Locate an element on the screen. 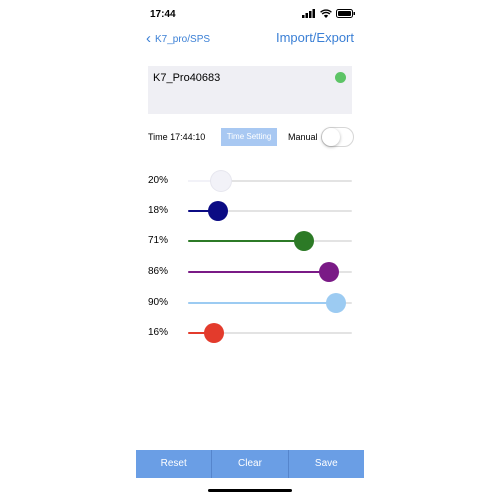 The width and height of the screenshot is (498, 498). time-row: Time 17:44:10 Time Setting Manual is located at coordinates (250, 137).